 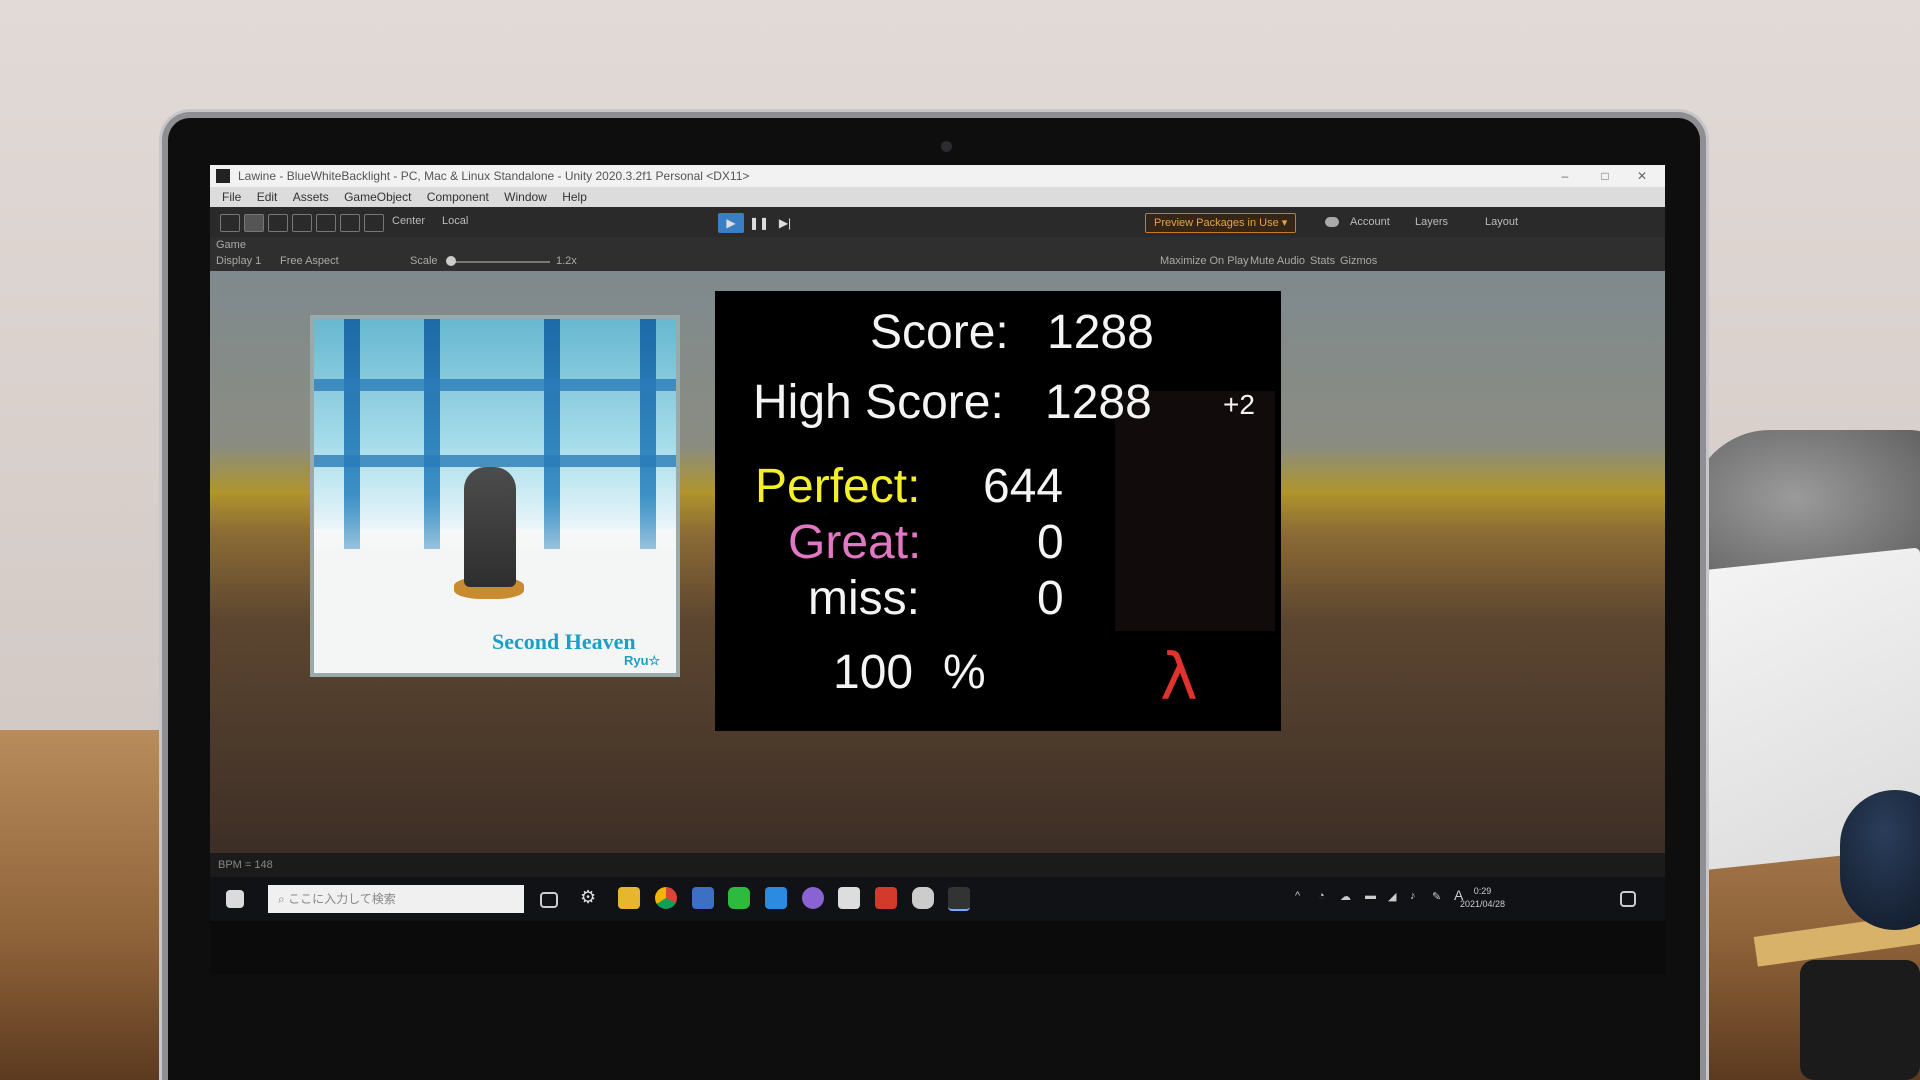 What do you see at coordinates (549, 900) in the screenshot?
I see `task-view-icon` at bounding box center [549, 900].